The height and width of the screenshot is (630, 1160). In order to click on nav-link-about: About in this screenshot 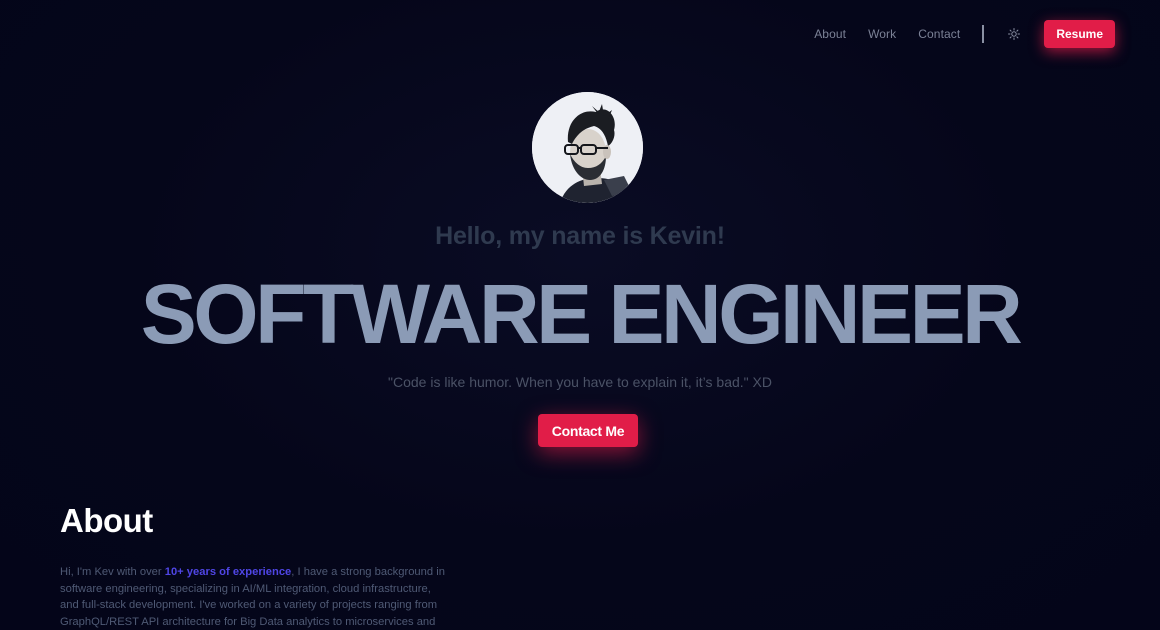, I will do `click(830, 34)`.